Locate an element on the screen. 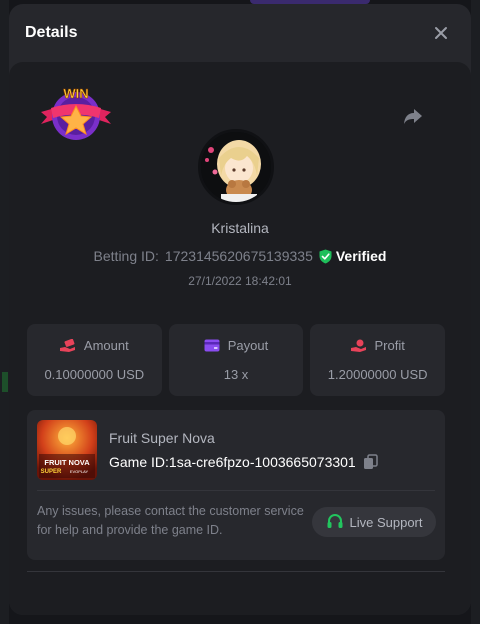  backdrop-green-mark is located at coordinates (5, 382).